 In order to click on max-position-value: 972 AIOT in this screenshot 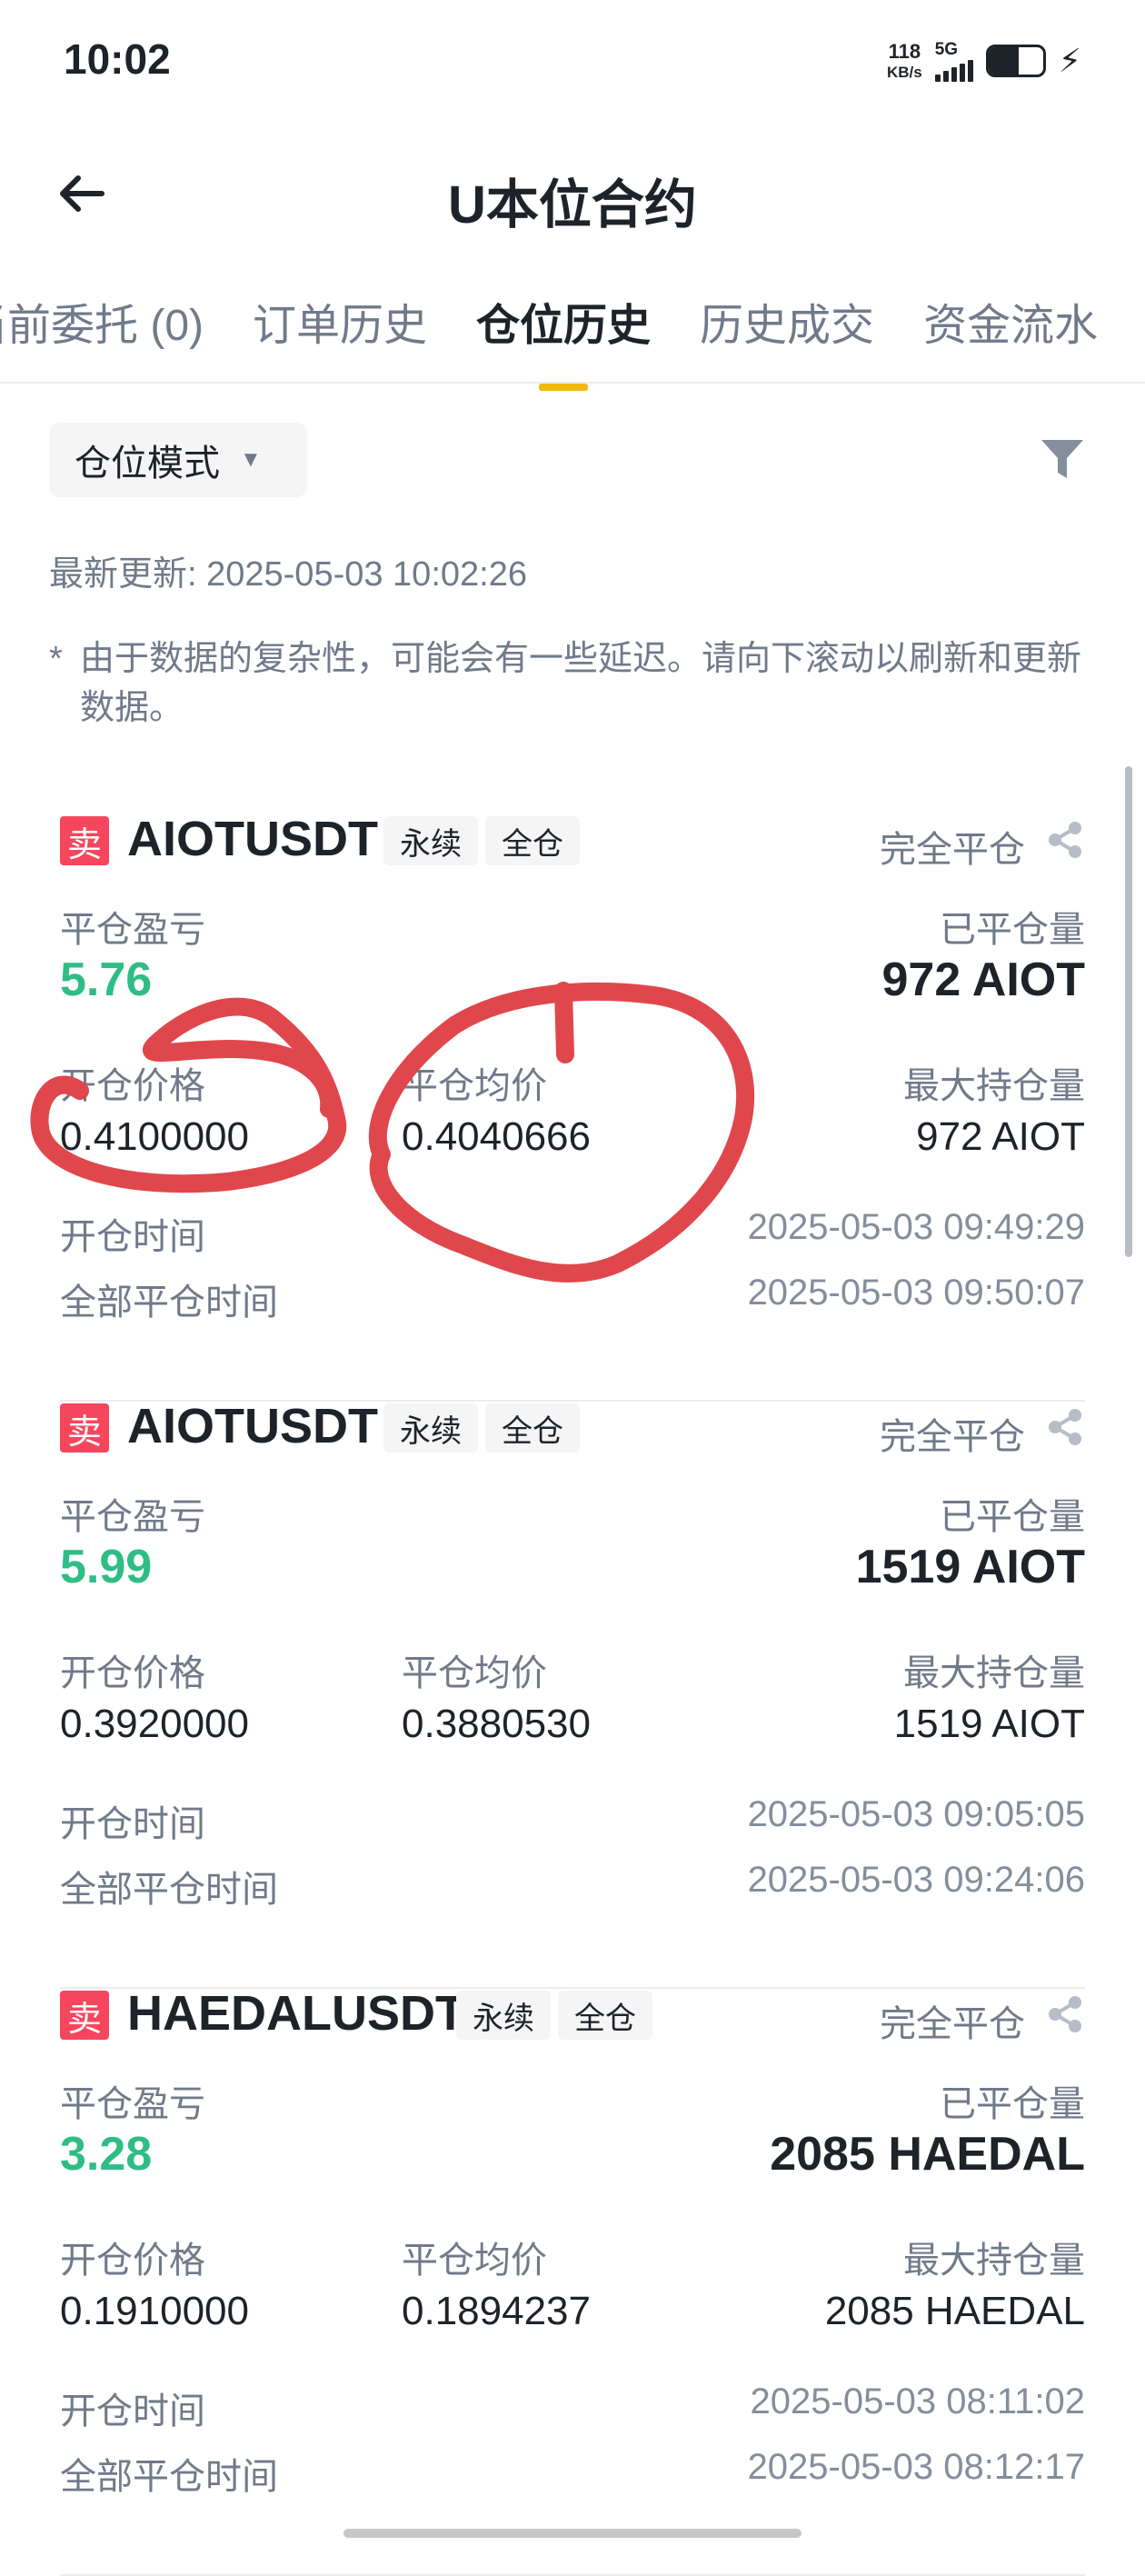, I will do `click(1000, 1136)`.